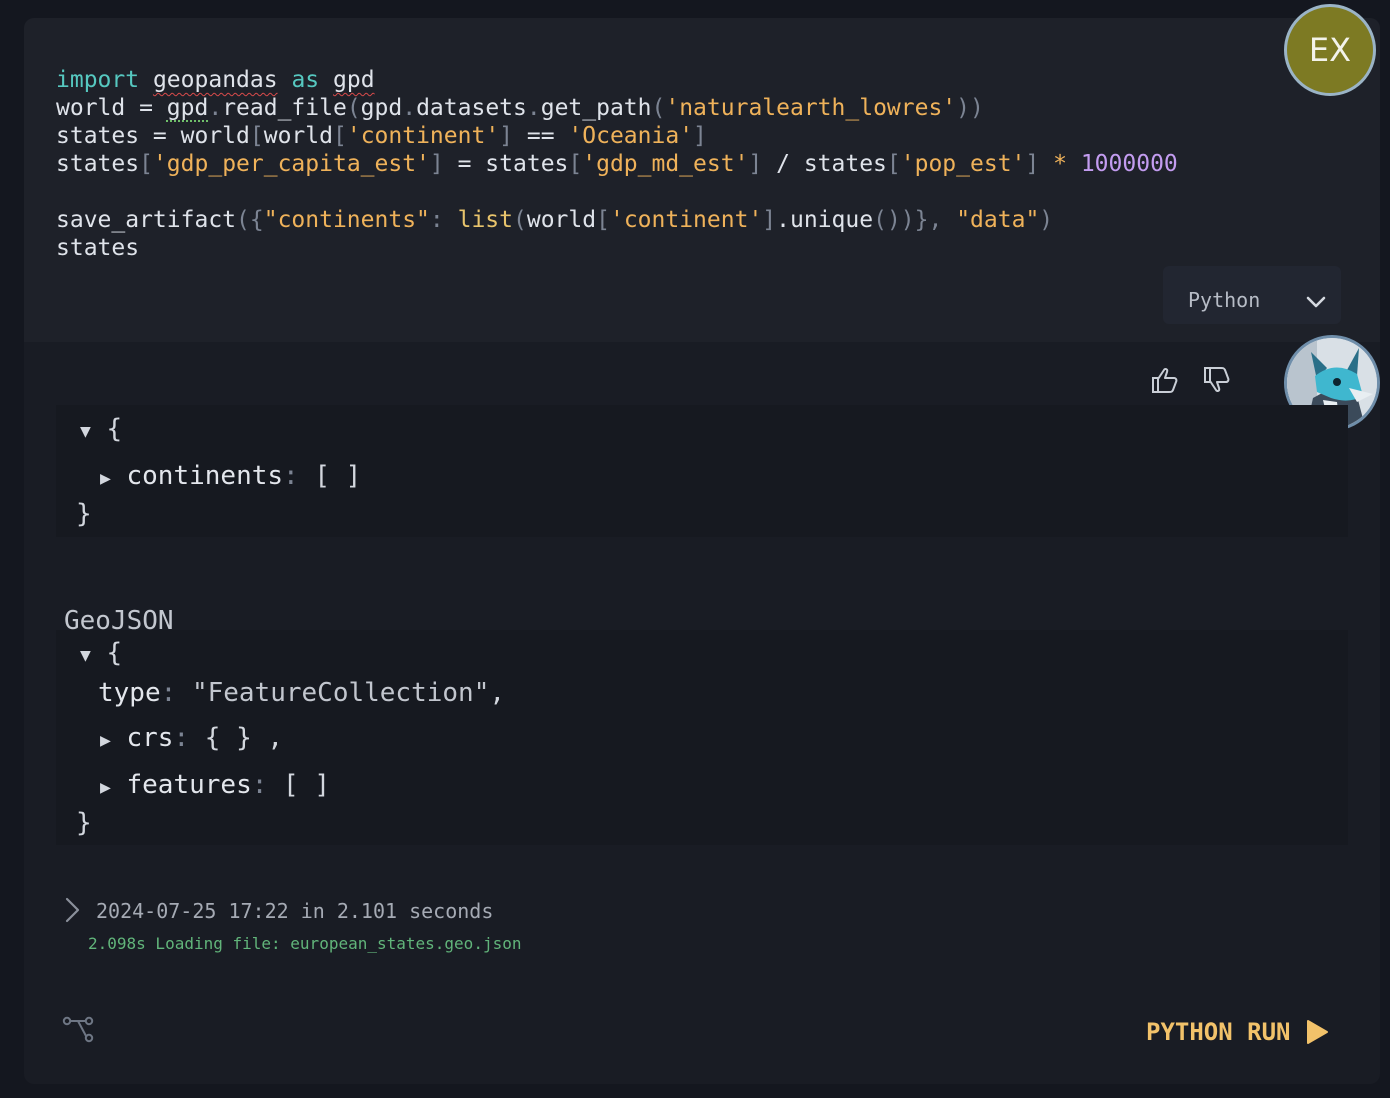 Image resolution: width=1390 pixels, height=1098 pixels. I want to click on run-button: PYTHON RUN, so click(1237, 1032).